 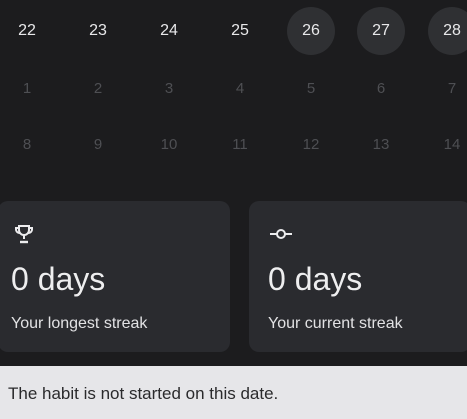 I want to click on calendar-day: 1, so click(x=27, y=88).